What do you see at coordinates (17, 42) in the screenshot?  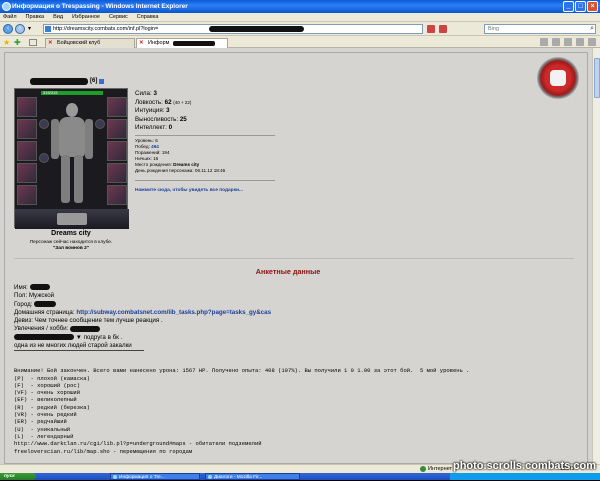 I see `add-favorites-icon: ✚` at bounding box center [17, 42].